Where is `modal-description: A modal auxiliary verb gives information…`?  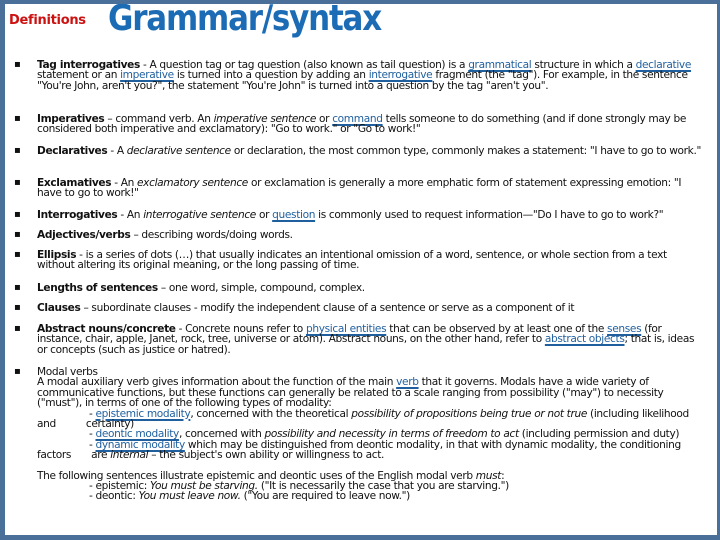
modal-description: A modal auxiliary verb gives information… is located at coordinates (350, 393).